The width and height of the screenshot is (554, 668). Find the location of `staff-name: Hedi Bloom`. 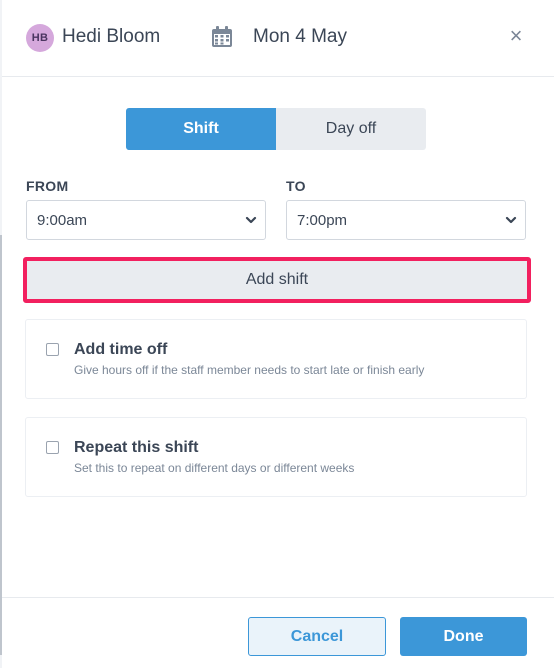

staff-name: Hedi Bloom is located at coordinates (111, 36).